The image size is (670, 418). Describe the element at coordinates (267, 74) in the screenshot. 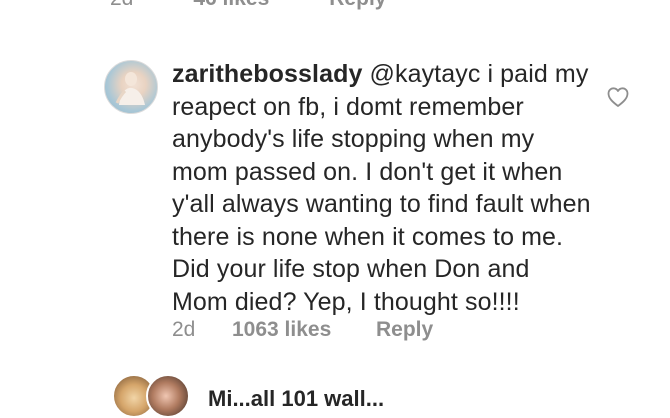

I see `comment-username: zarithebosslady` at that location.